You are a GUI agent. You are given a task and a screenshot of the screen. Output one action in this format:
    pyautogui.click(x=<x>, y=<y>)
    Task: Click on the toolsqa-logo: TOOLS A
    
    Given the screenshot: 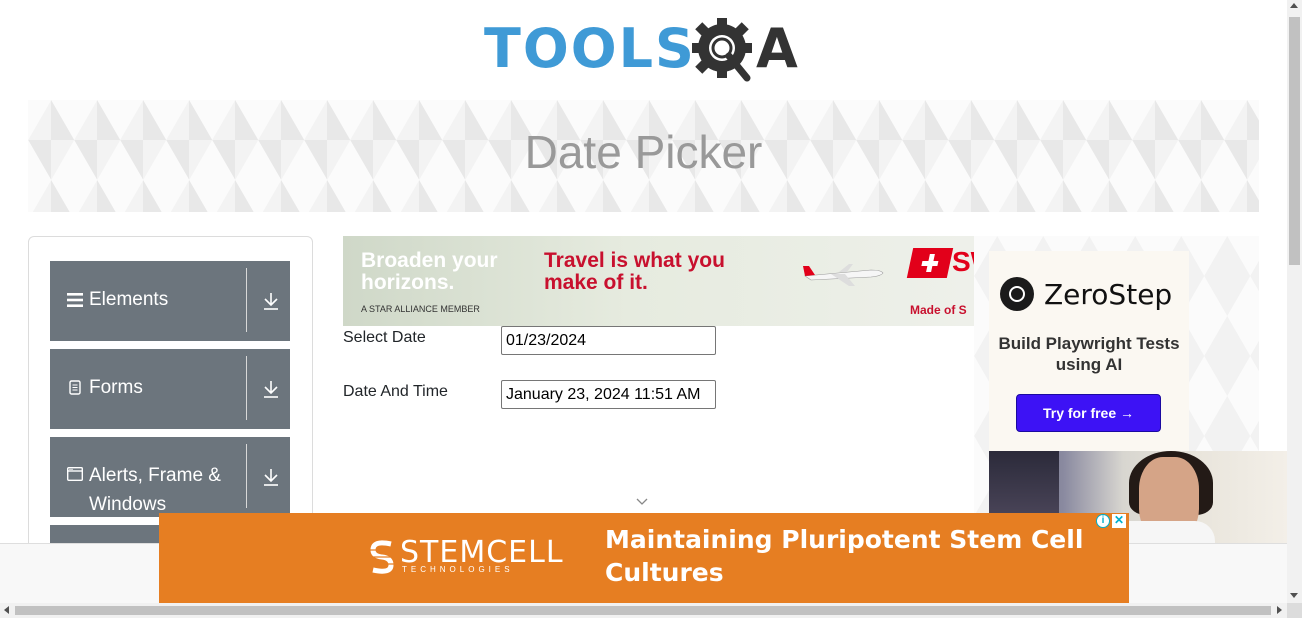 What is the action you would take?
    pyautogui.click(x=646, y=53)
    